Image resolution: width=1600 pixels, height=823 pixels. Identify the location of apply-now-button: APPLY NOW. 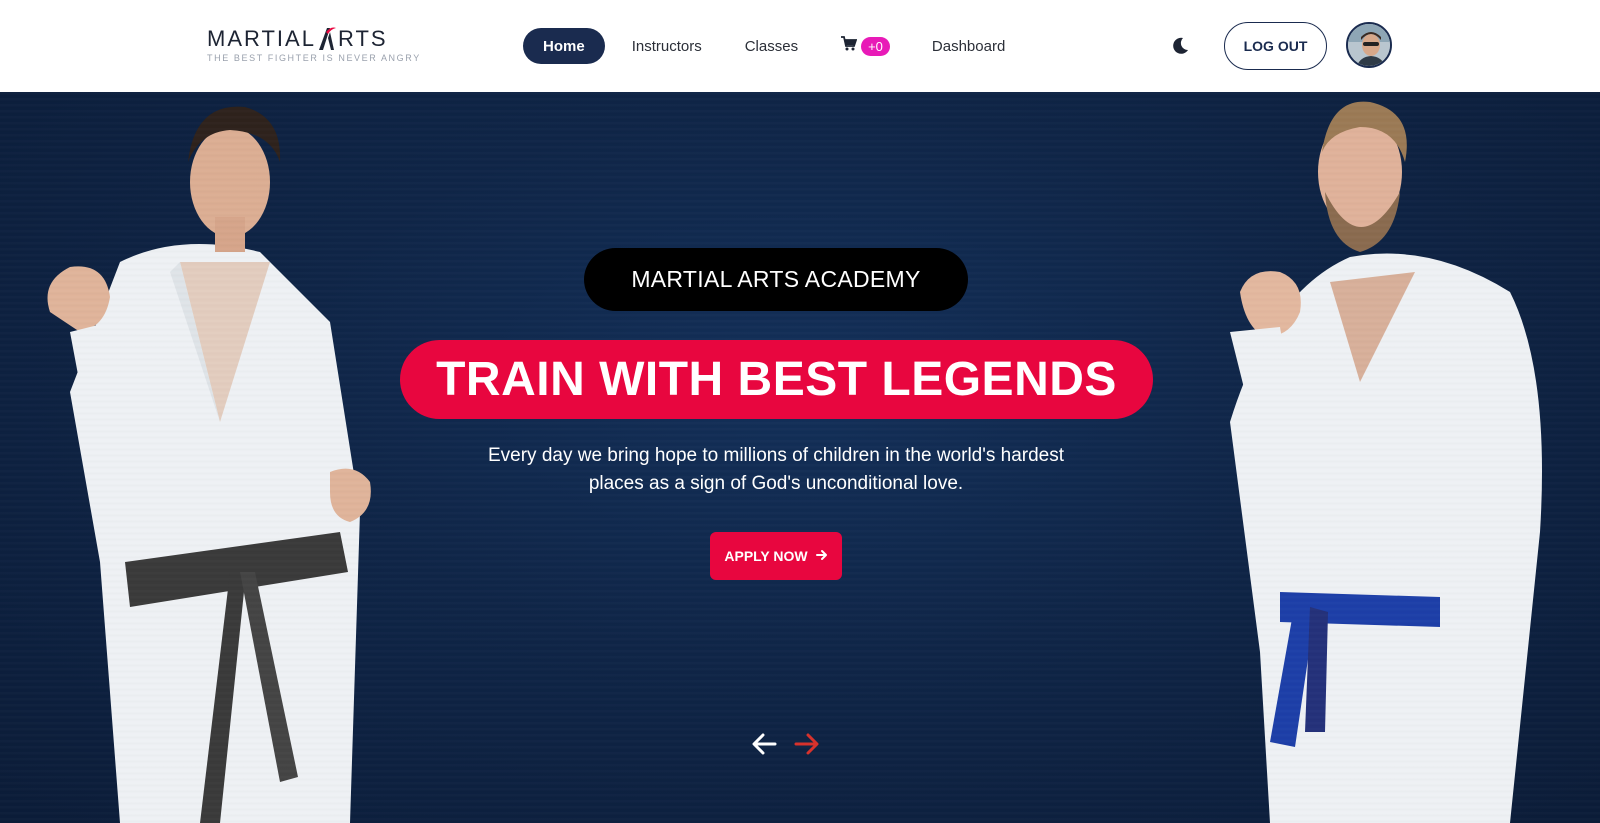
(776, 556).